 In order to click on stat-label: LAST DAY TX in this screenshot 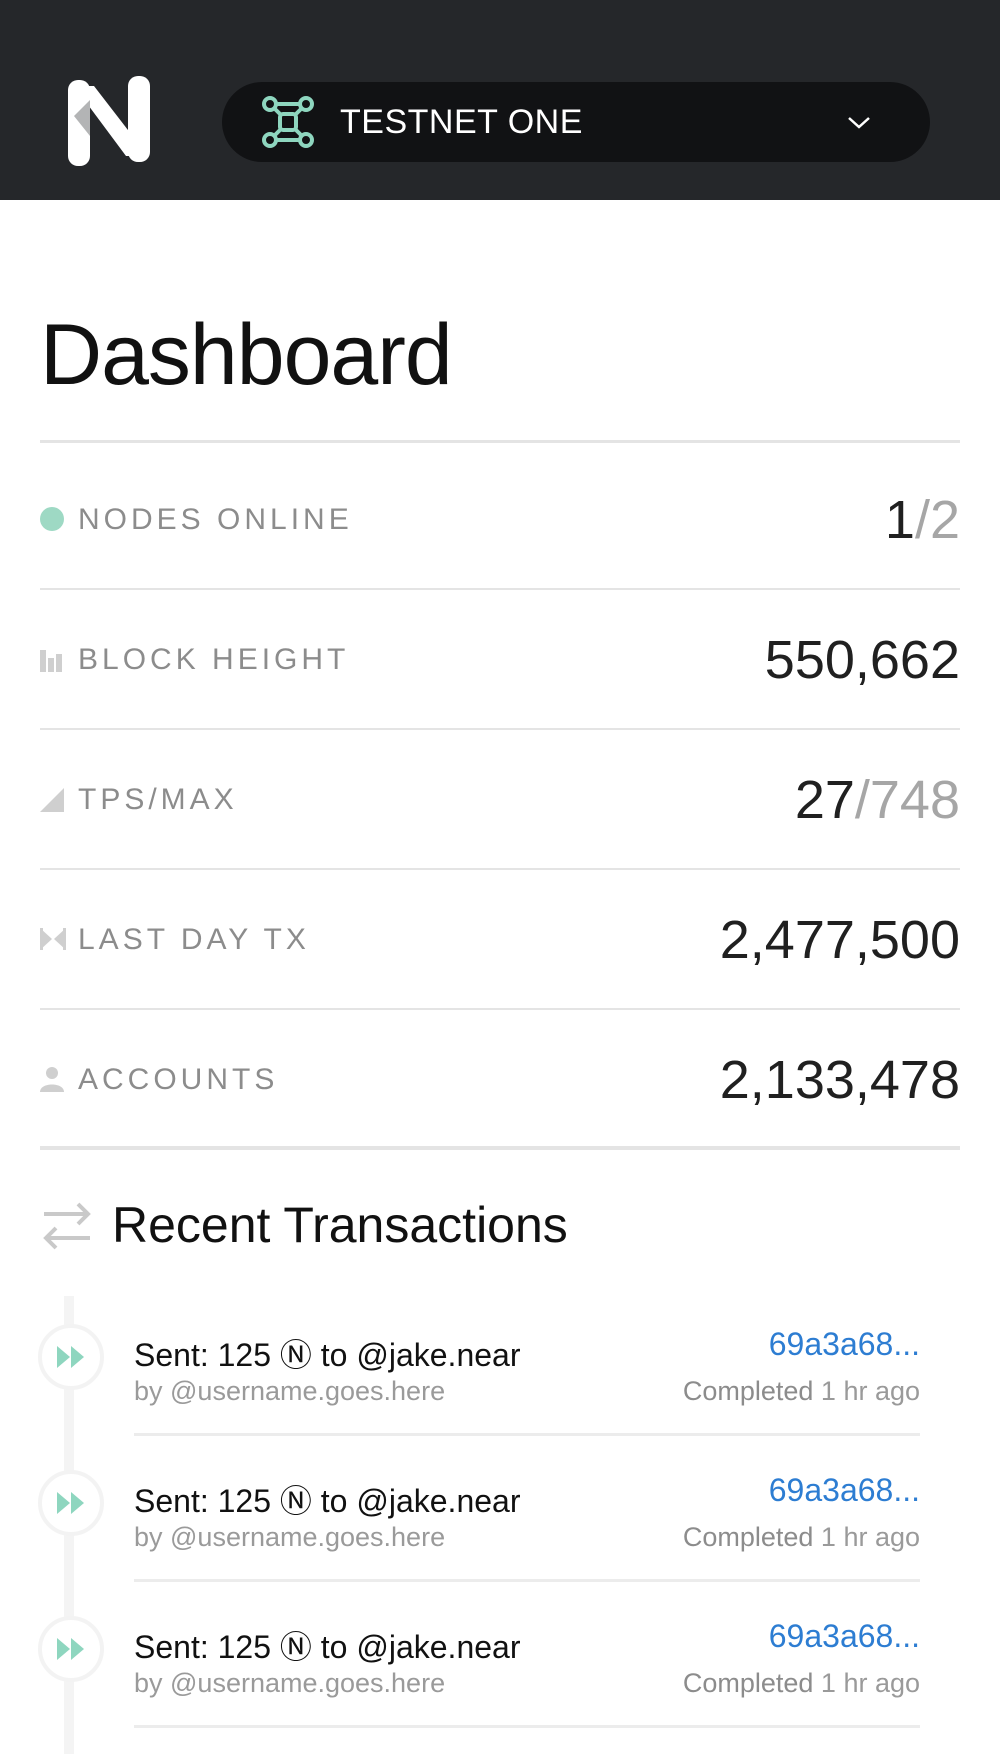, I will do `click(194, 939)`.